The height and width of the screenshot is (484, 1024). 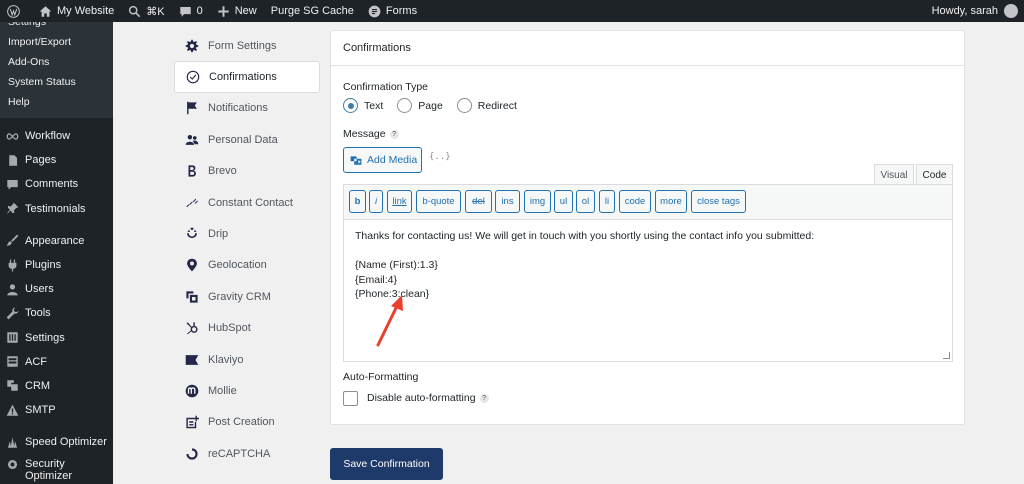 I want to click on nav-label: Notifications, so click(x=238, y=108).